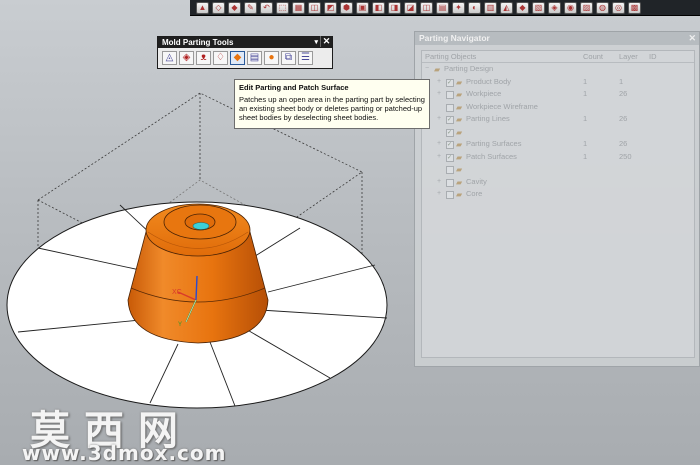 This screenshot has width=700, height=465. Describe the element at coordinates (558, 94) in the screenshot. I see `tree-row: + ▰ Workpiece 1 26` at that location.